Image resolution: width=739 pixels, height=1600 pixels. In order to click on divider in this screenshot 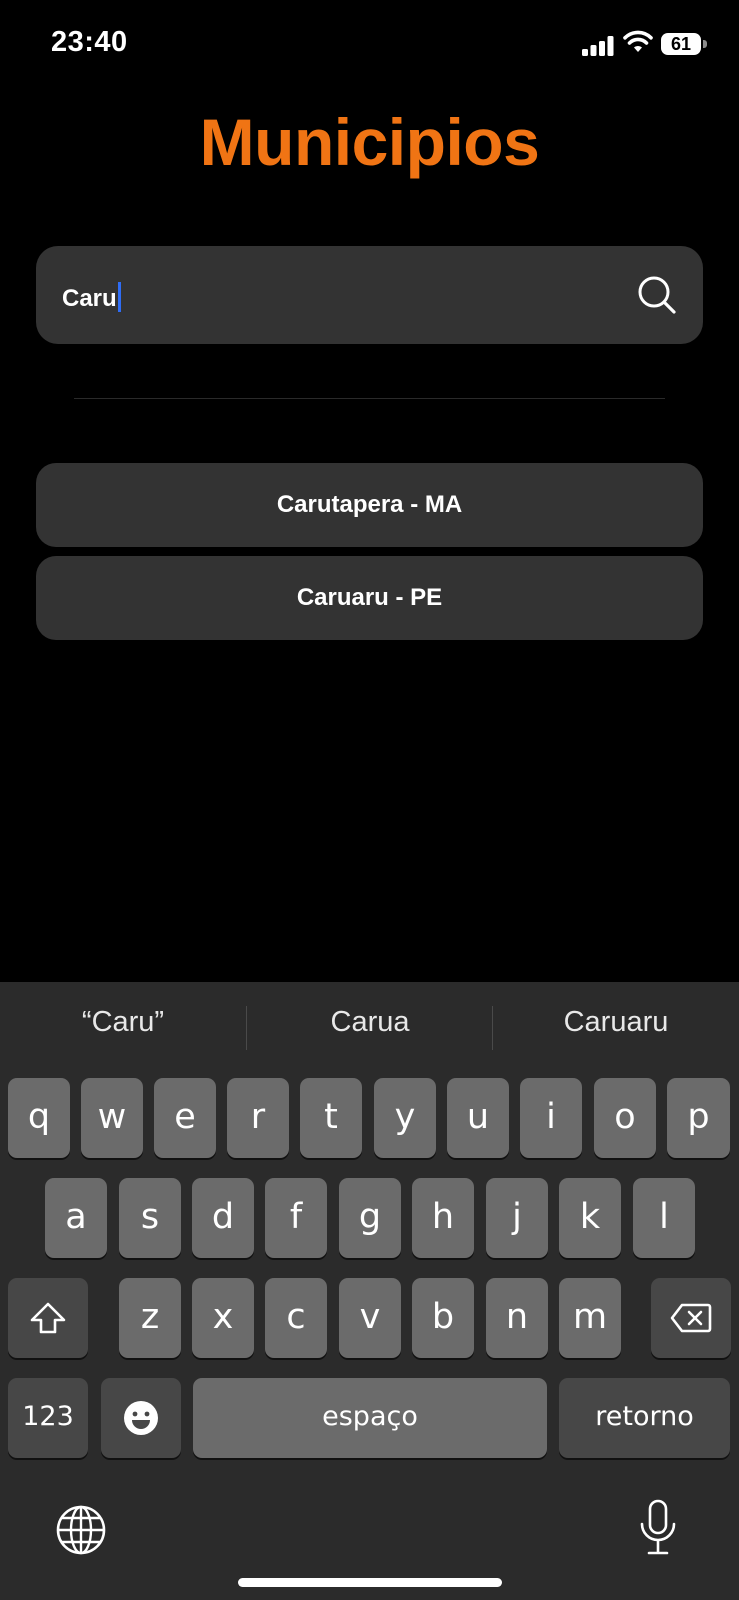, I will do `click(369, 398)`.